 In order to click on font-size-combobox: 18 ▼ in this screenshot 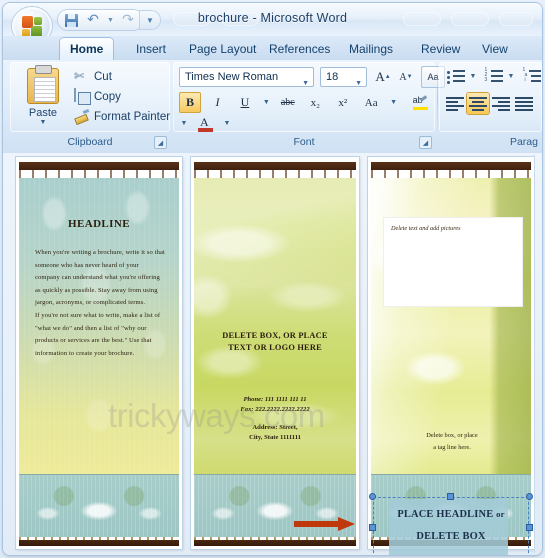, I will do `click(343, 77)`.